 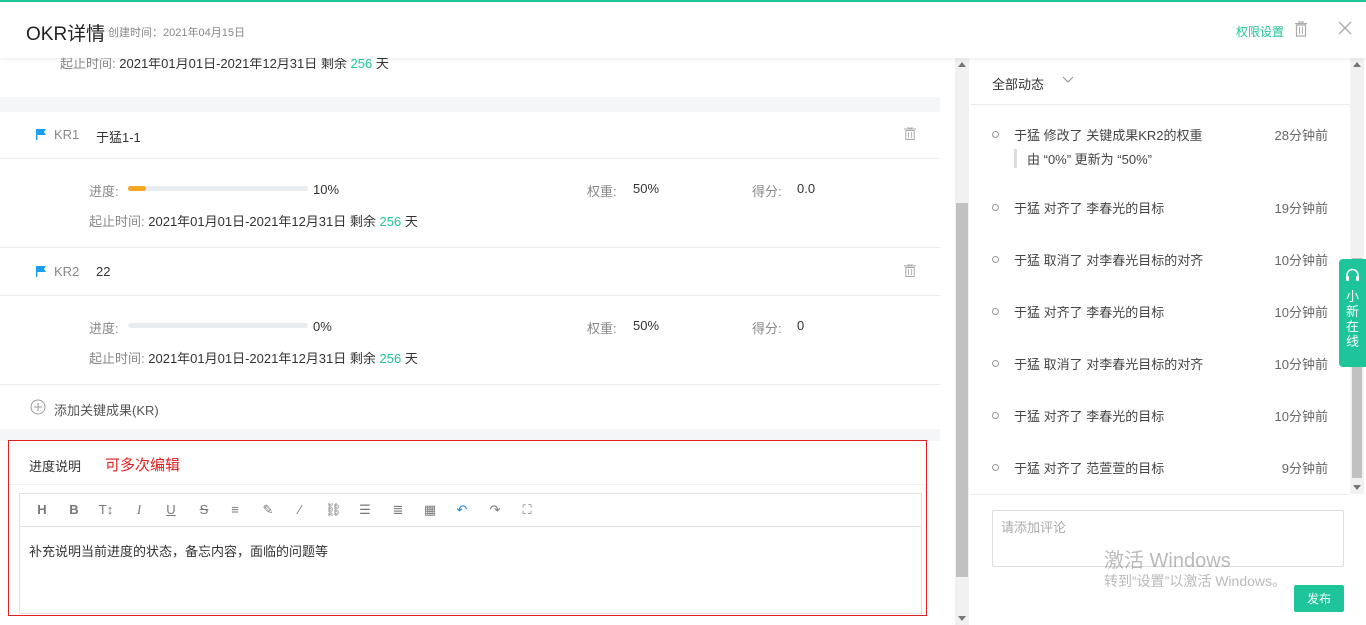 What do you see at coordinates (470, 104) in the screenshot?
I see `section-gap` at bounding box center [470, 104].